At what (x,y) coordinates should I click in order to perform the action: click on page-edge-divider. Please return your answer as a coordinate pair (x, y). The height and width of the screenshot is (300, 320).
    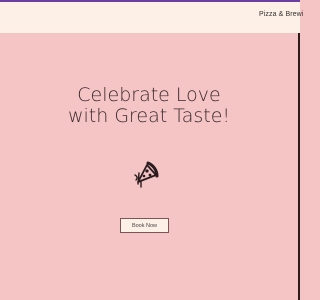
    Looking at the image, I should click on (299, 166).